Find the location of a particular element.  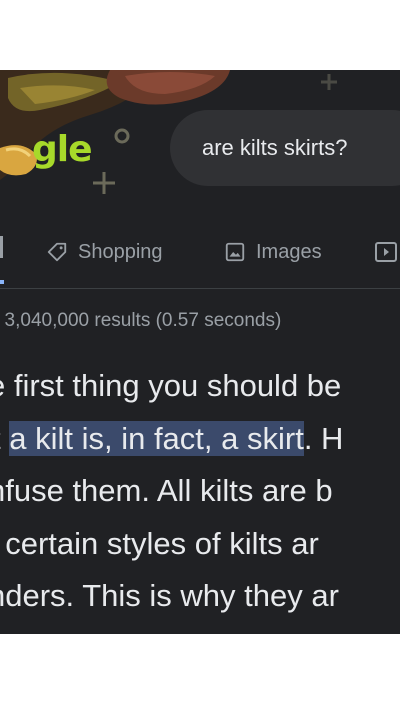

image-icon is located at coordinates (235, 252).